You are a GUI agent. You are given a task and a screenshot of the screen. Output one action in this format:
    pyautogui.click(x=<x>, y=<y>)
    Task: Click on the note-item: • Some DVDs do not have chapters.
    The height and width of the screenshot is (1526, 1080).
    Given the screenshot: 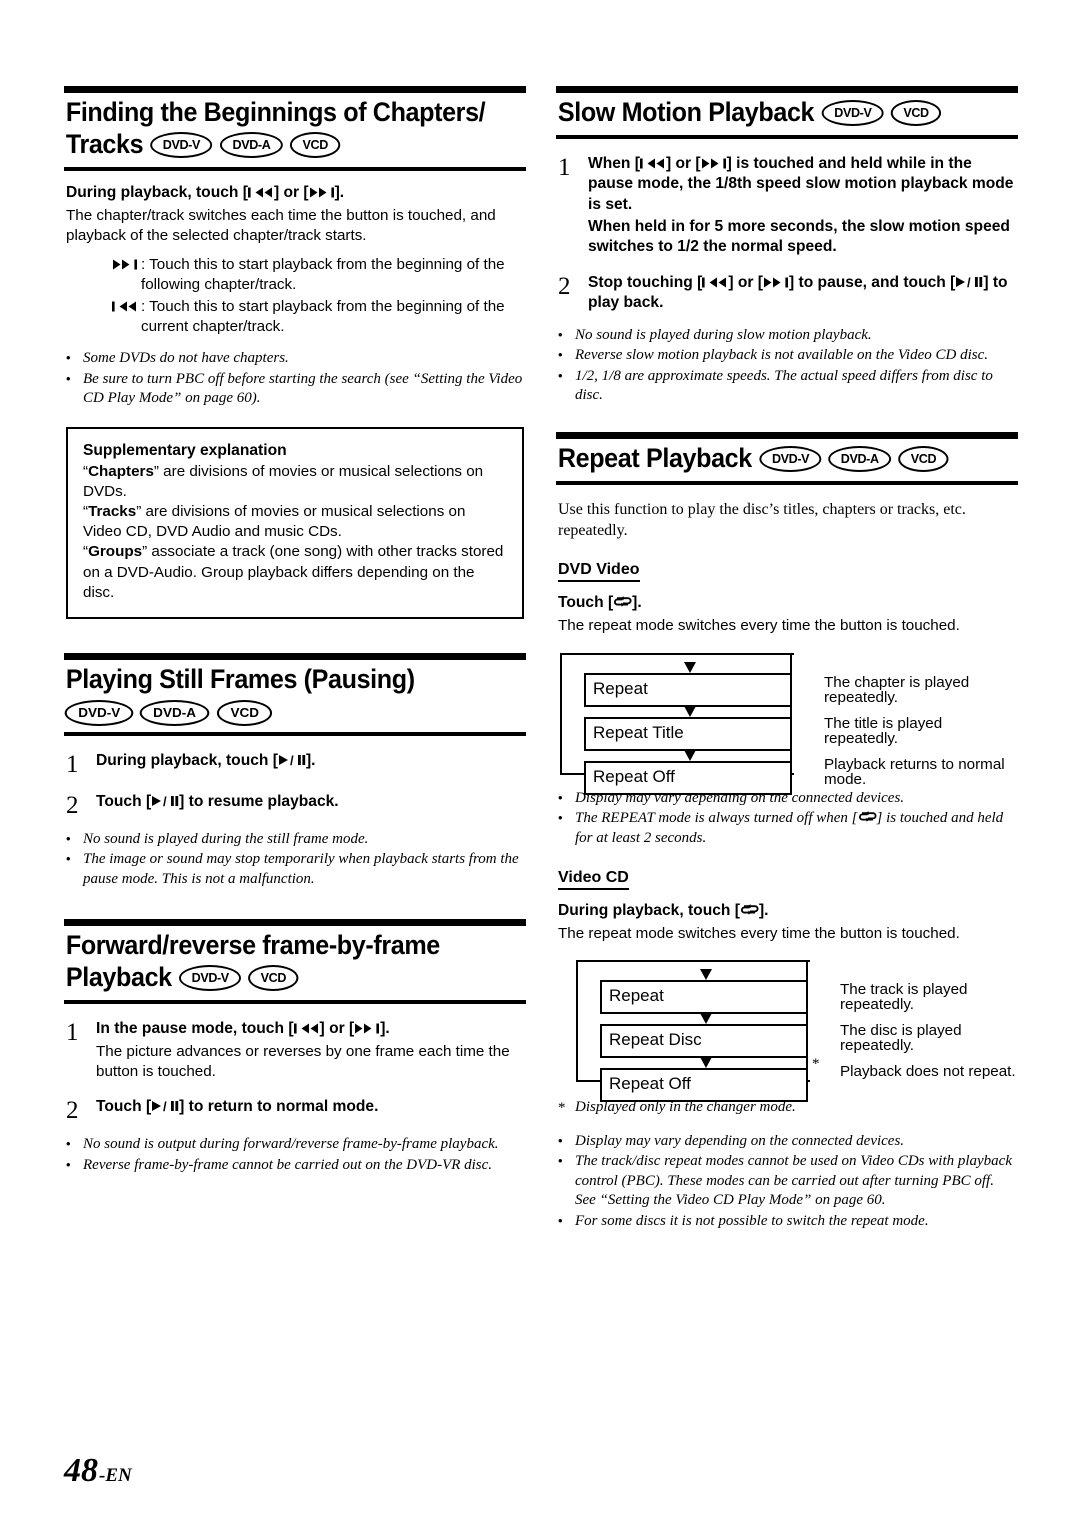 What is the action you would take?
    pyautogui.click(x=296, y=359)
    